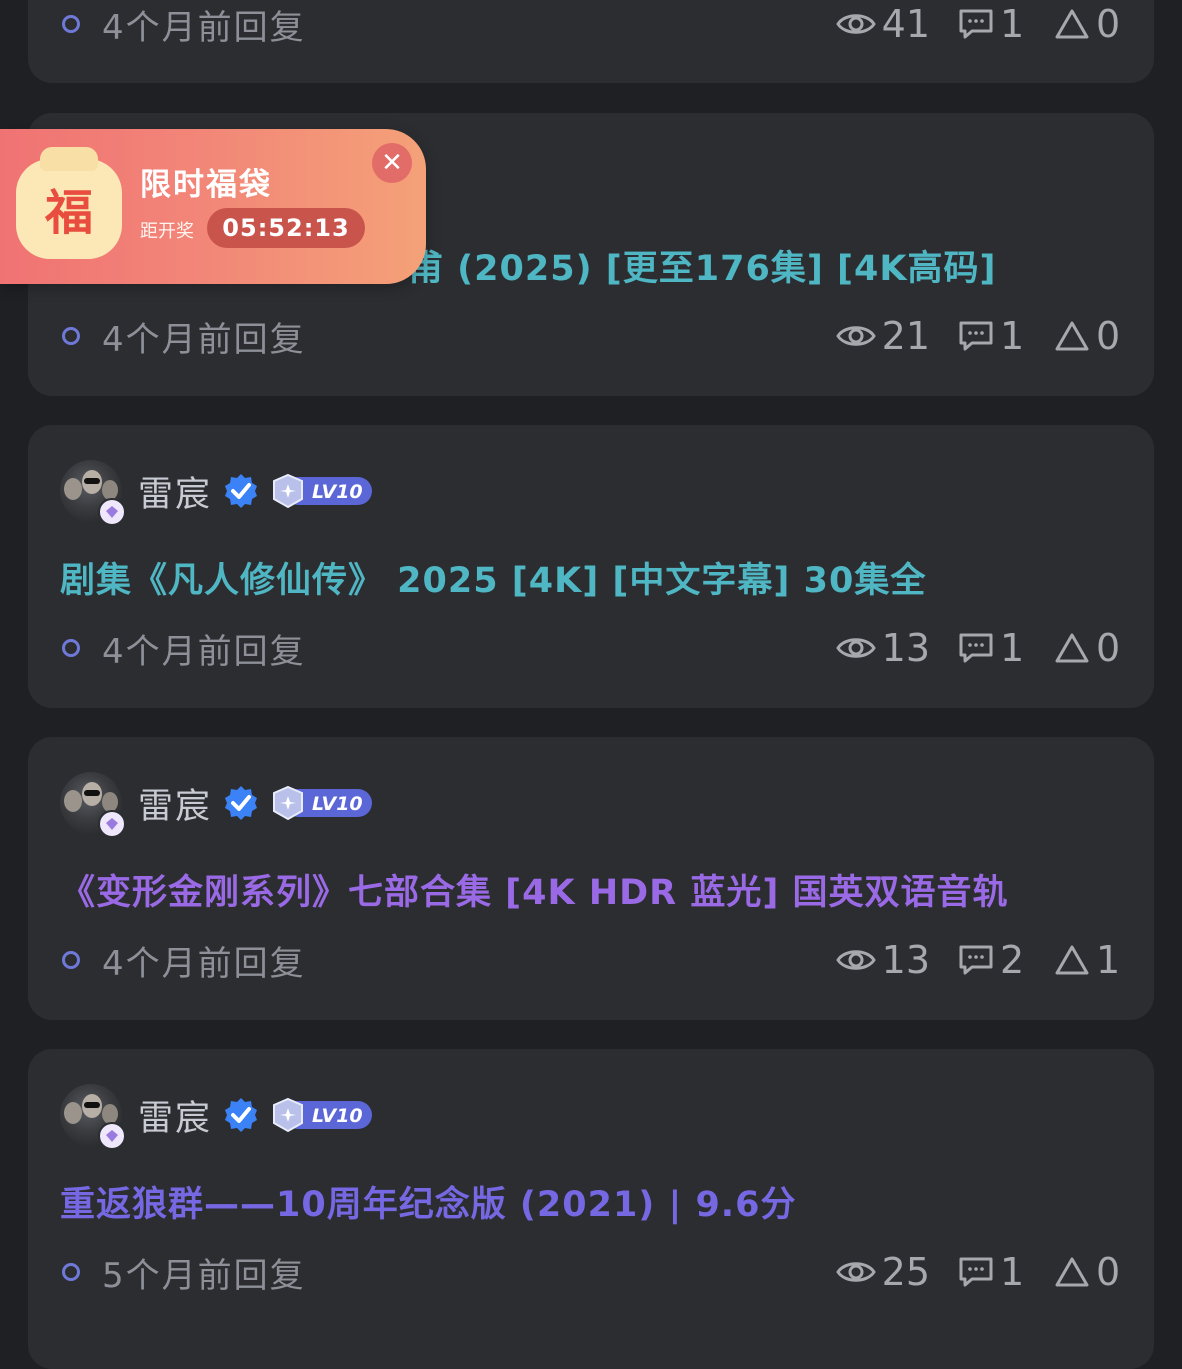 The height and width of the screenshot is (1369, 1182). I want to click on close-icon: ✕, so click(392, 163).